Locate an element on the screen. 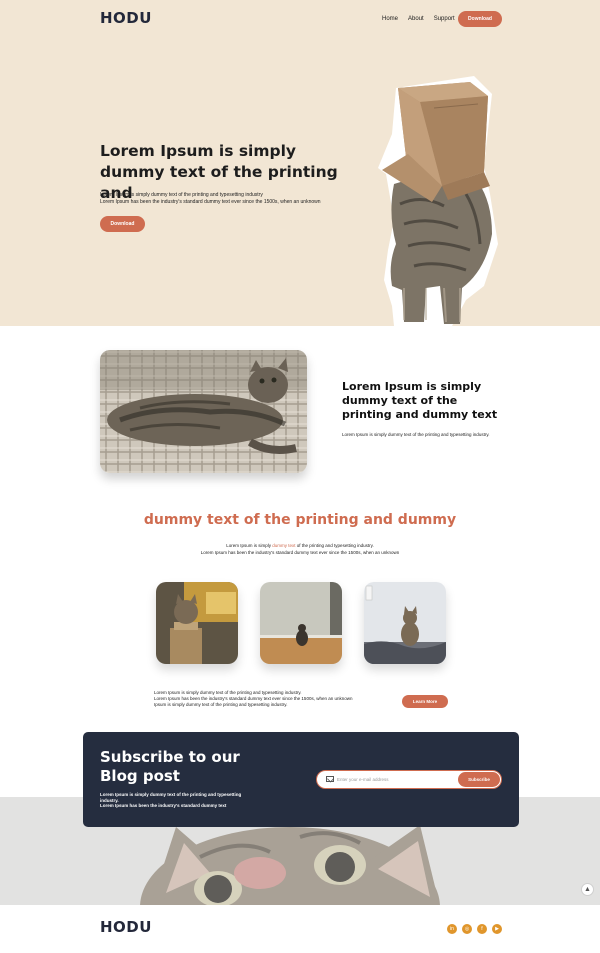 The image size is (600, 953). logo: HODU is located at coordinates (126, 18).